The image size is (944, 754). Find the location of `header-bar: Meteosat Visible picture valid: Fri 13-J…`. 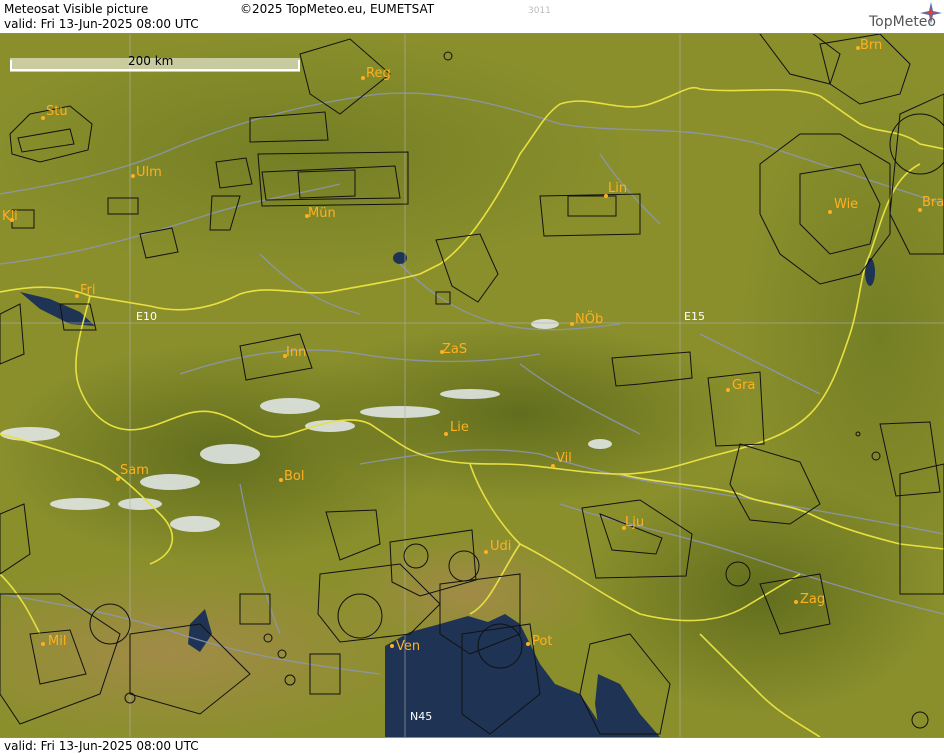

header-bar: Meteosat Visible picture valid: Fri 13-J… is located at coordinates (472, 17).